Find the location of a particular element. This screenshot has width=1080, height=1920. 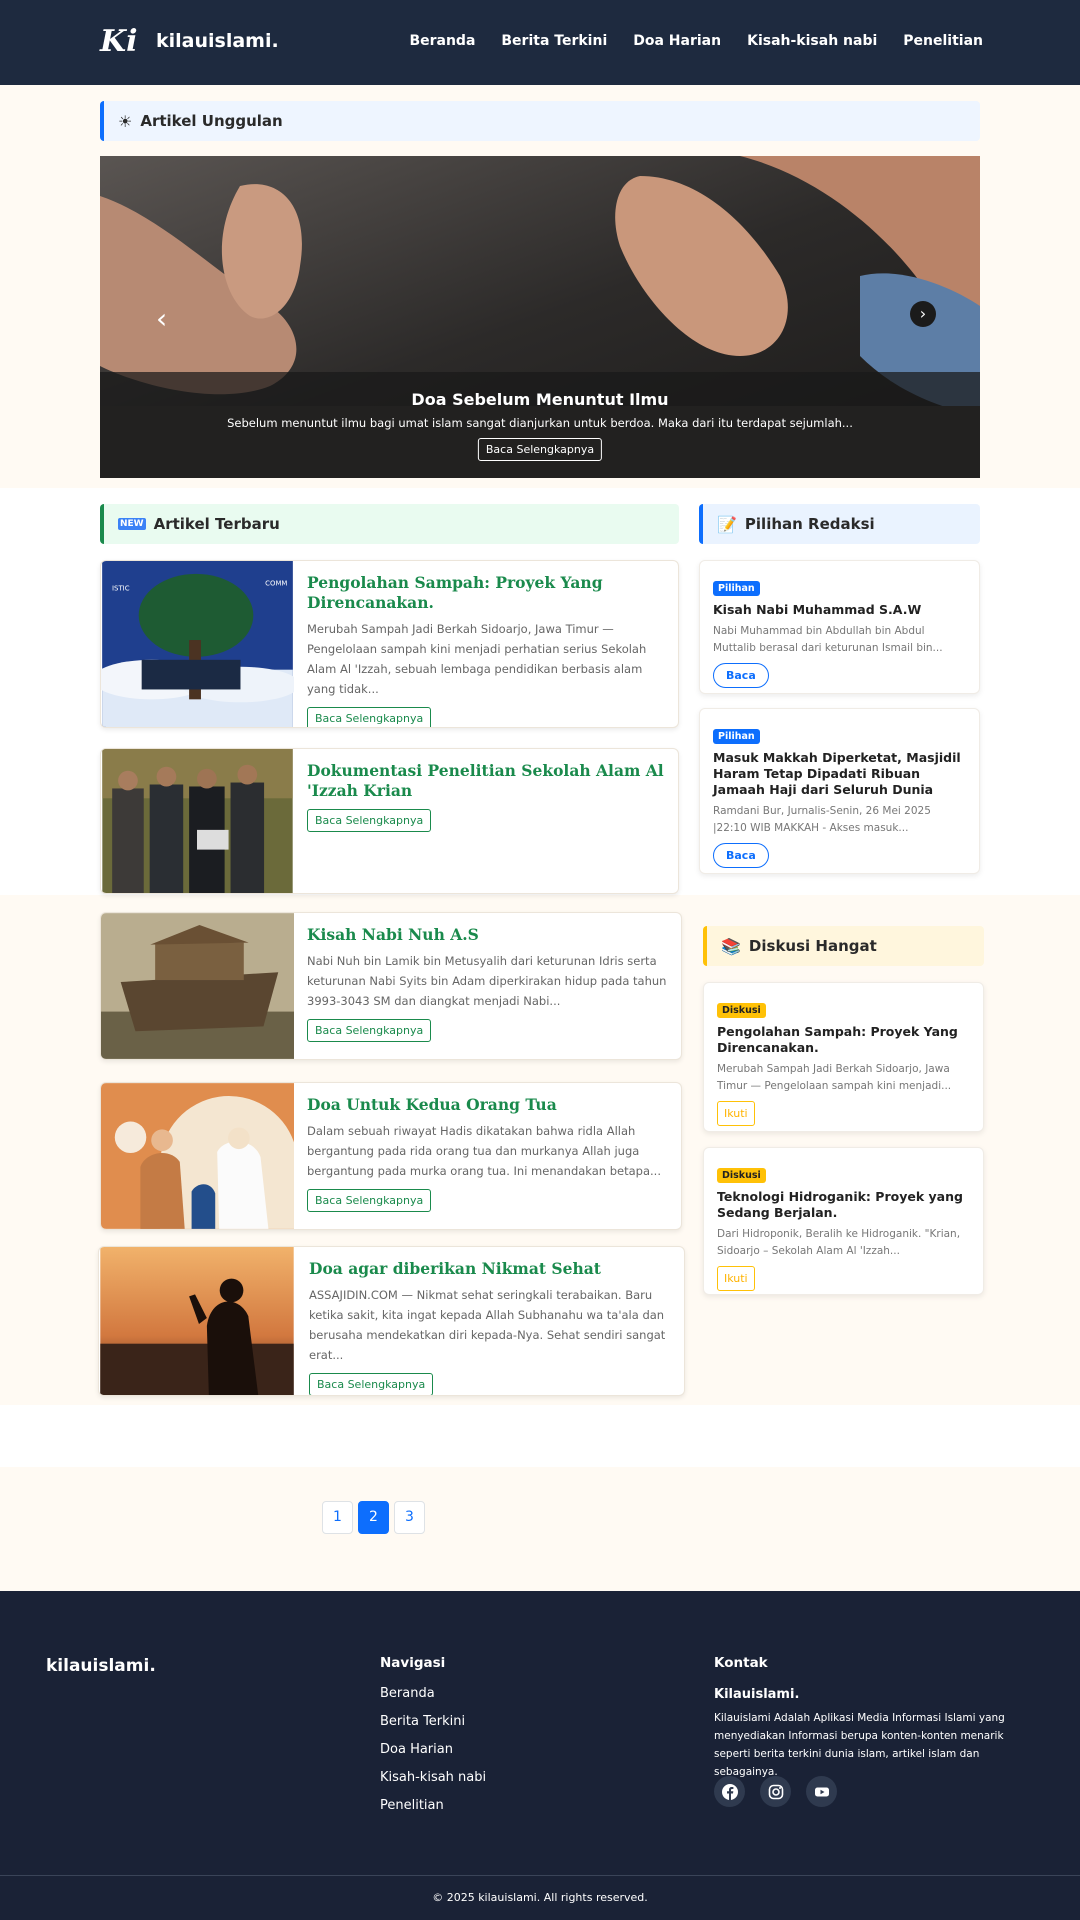

latest-heading-label: Artikel Terbaru is located at coordinates (216, 524).